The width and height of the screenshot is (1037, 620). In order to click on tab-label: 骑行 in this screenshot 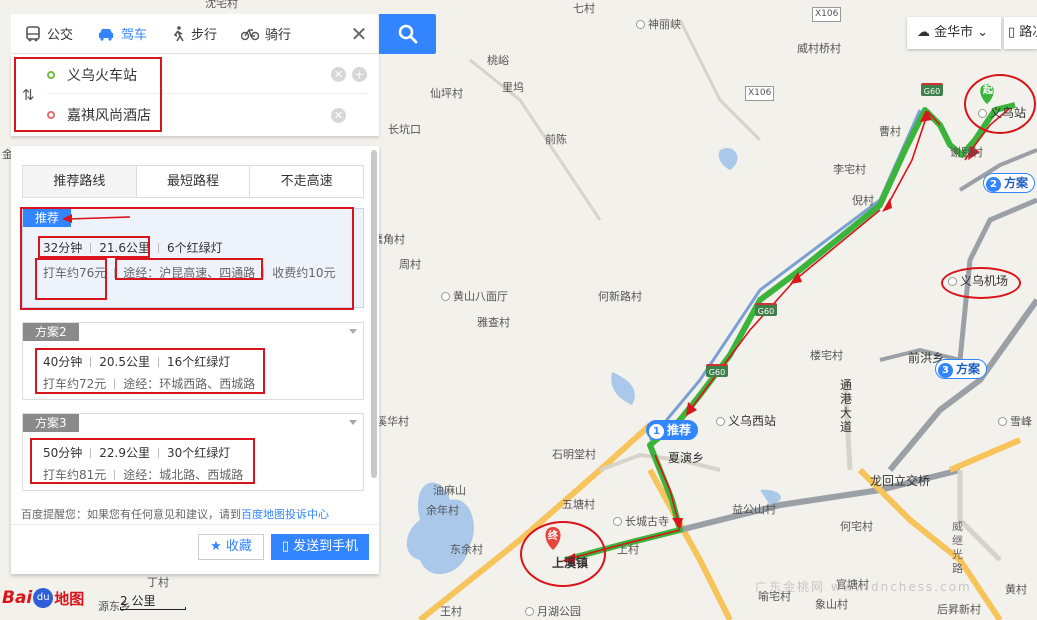, I will do `click(278, 35)`.